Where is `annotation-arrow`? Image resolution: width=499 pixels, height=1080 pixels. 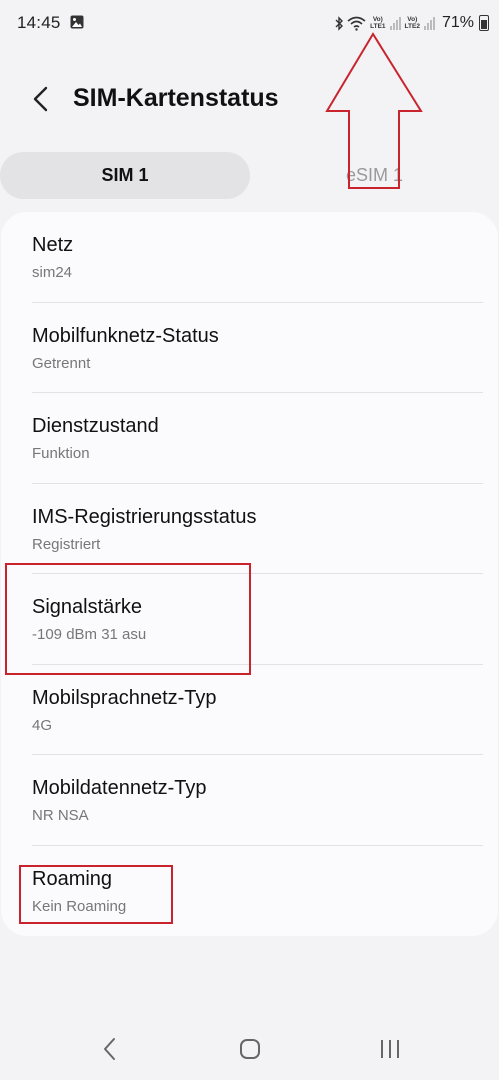
annotation-arrow is located at coordinates (374, 110).